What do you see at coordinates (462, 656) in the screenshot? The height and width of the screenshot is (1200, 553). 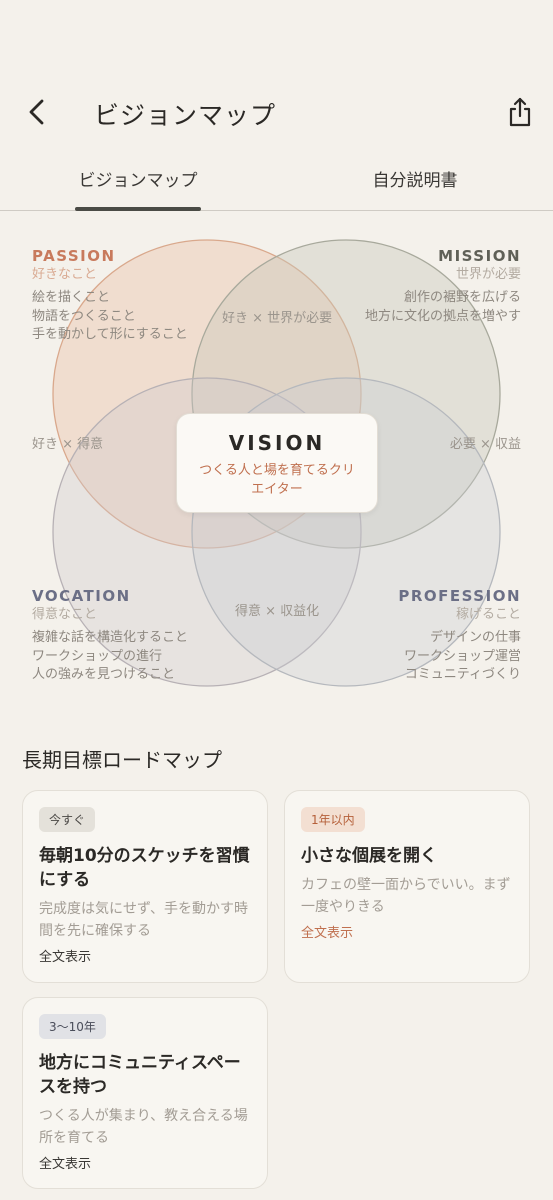 I see `profession-item: ワークショップ運営` at bounding box center [462, 656].